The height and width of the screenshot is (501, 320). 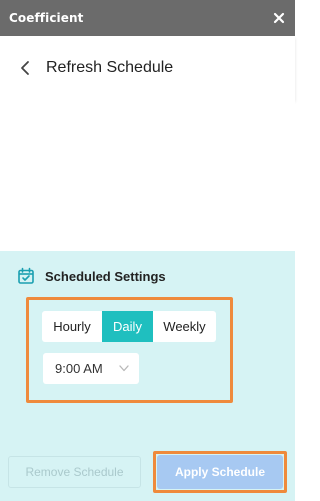 What do you see at coordinates (147, 18) in the screenshot?
I see `titlebar: Coefficient` at bounding box center [147, 18].